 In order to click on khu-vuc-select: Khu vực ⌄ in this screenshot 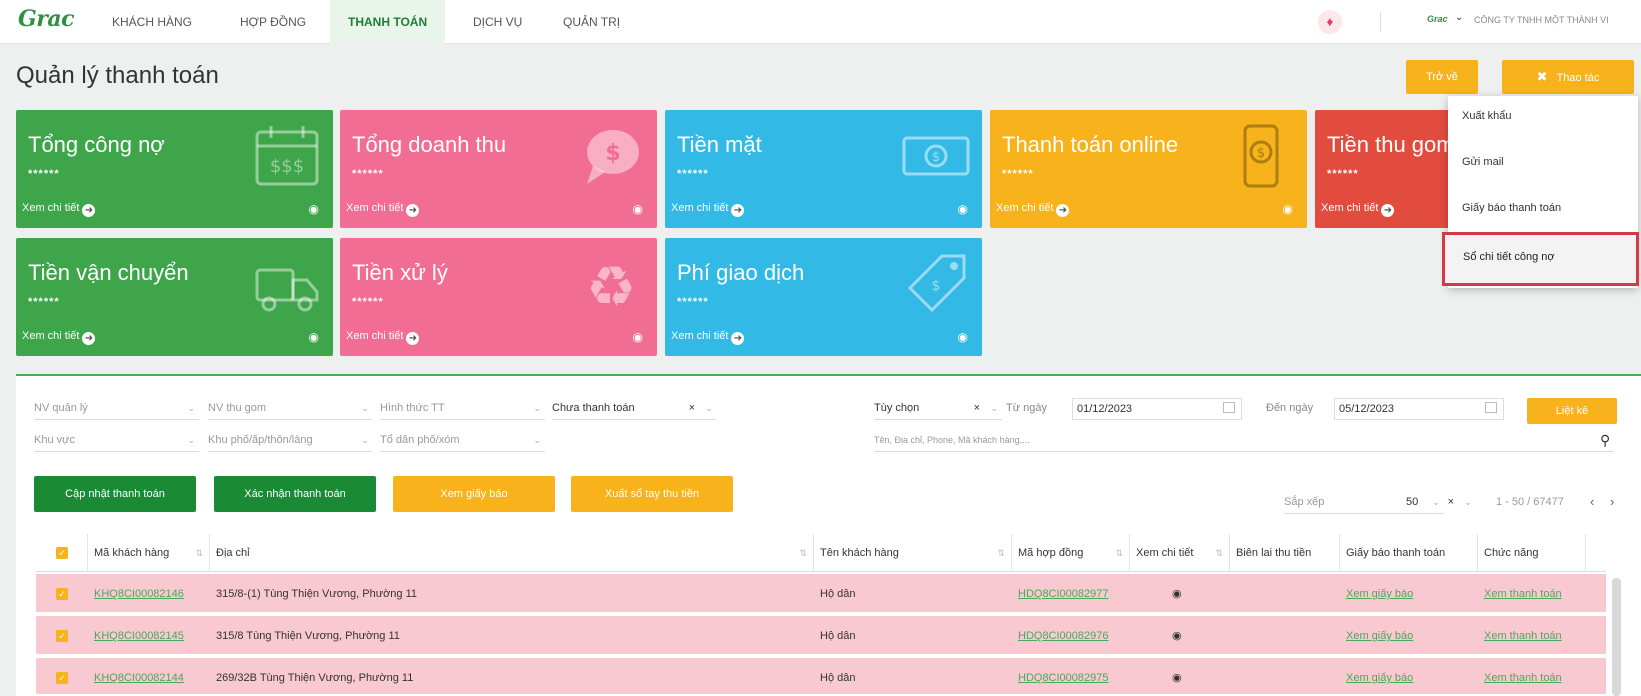, I will do `click(116, 441)`.